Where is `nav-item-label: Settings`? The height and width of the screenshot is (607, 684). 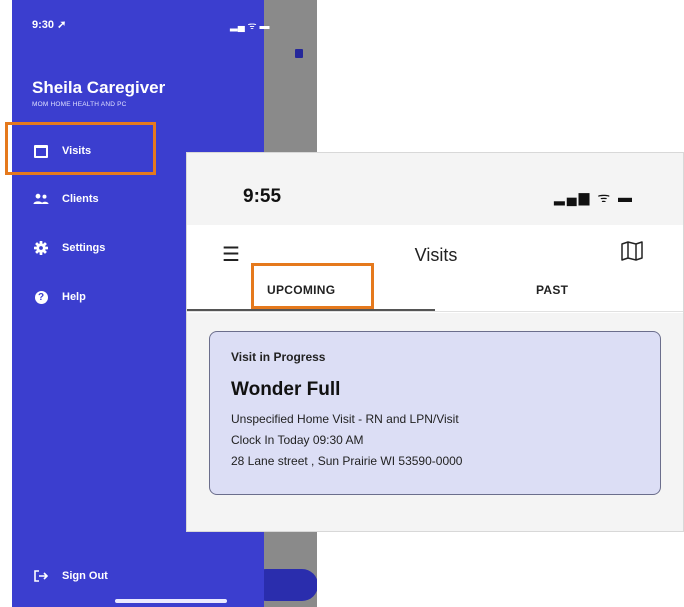
nav-item-label: Settings is located at coordinates (84, 248).